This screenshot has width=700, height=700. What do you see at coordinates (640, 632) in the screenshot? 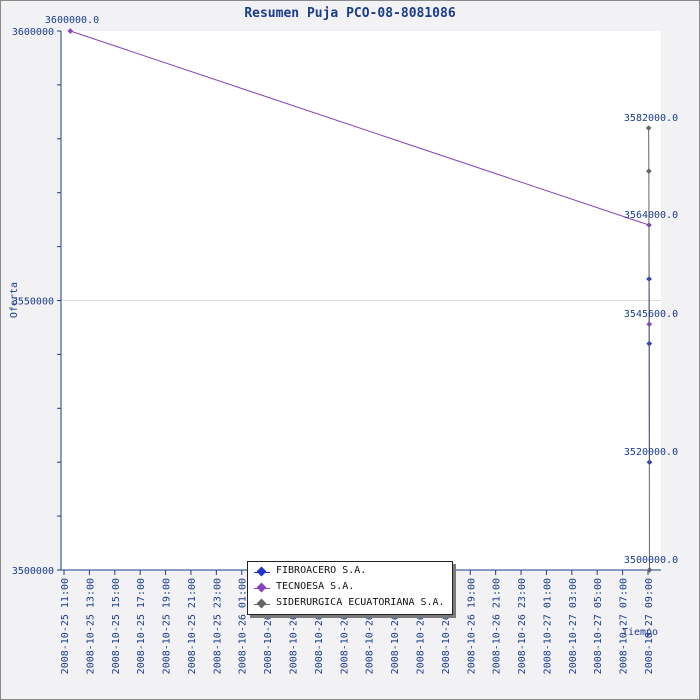
I see `x-axis-label: Tiempo` at bounding box center [640, 632].